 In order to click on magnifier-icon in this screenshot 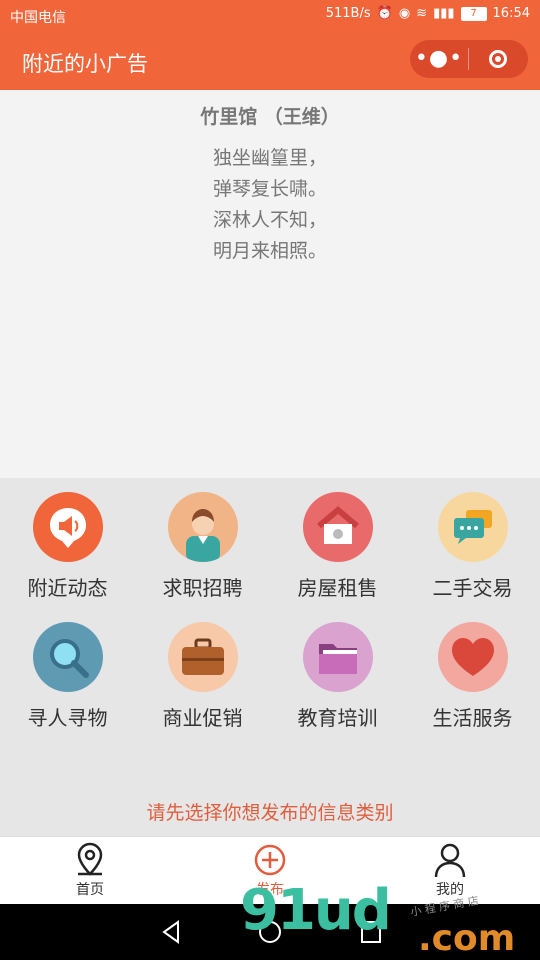, I will do `click(67, 657)`.